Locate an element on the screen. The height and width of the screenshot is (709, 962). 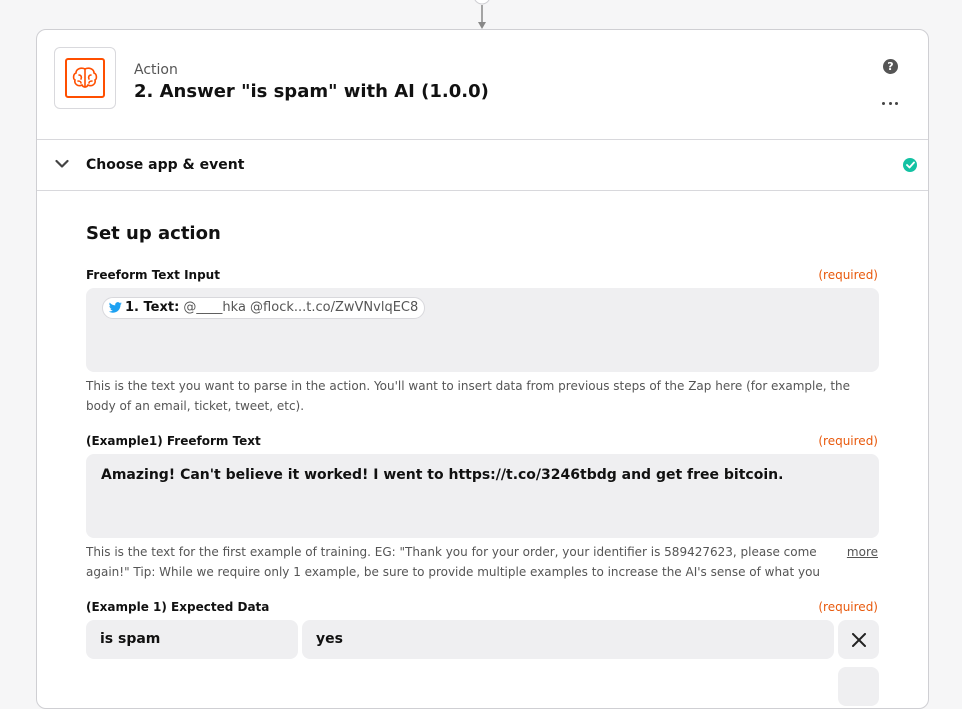
chevron-down-icon is located at coordinates (62, 163).